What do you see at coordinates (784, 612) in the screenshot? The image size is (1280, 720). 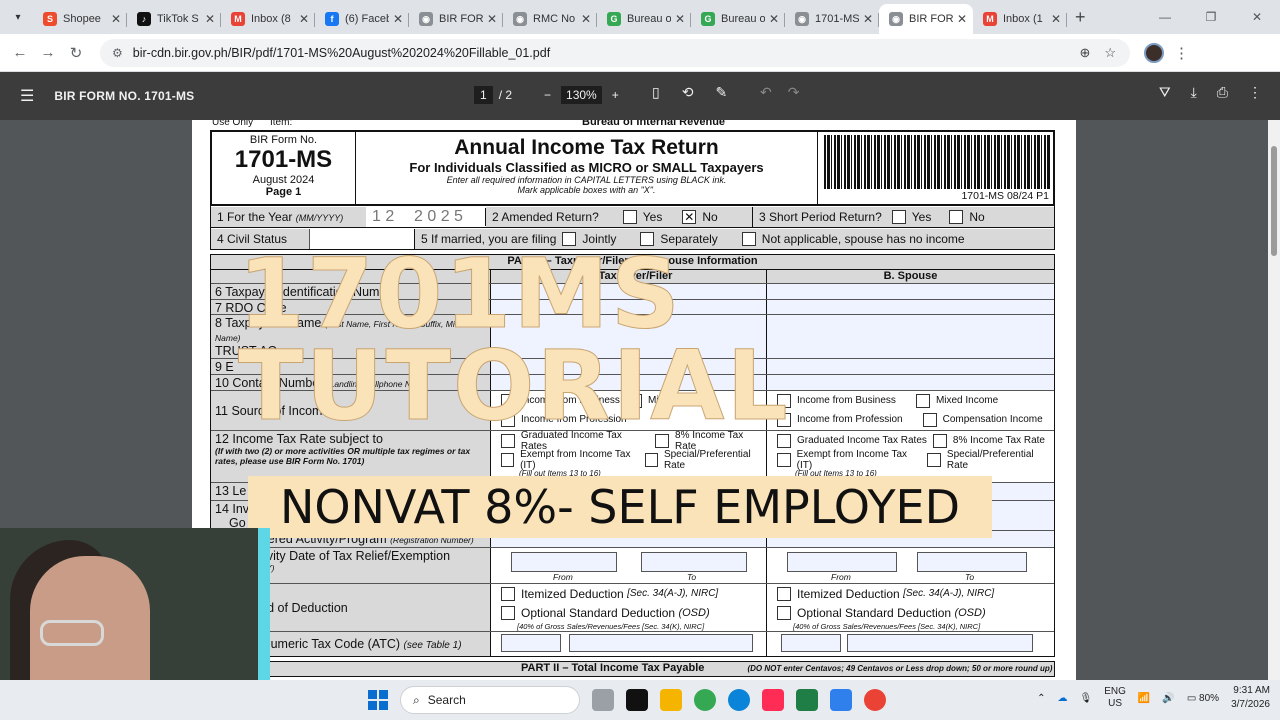 I see `osd-checkbox-b` at bounding box center [784, 612].